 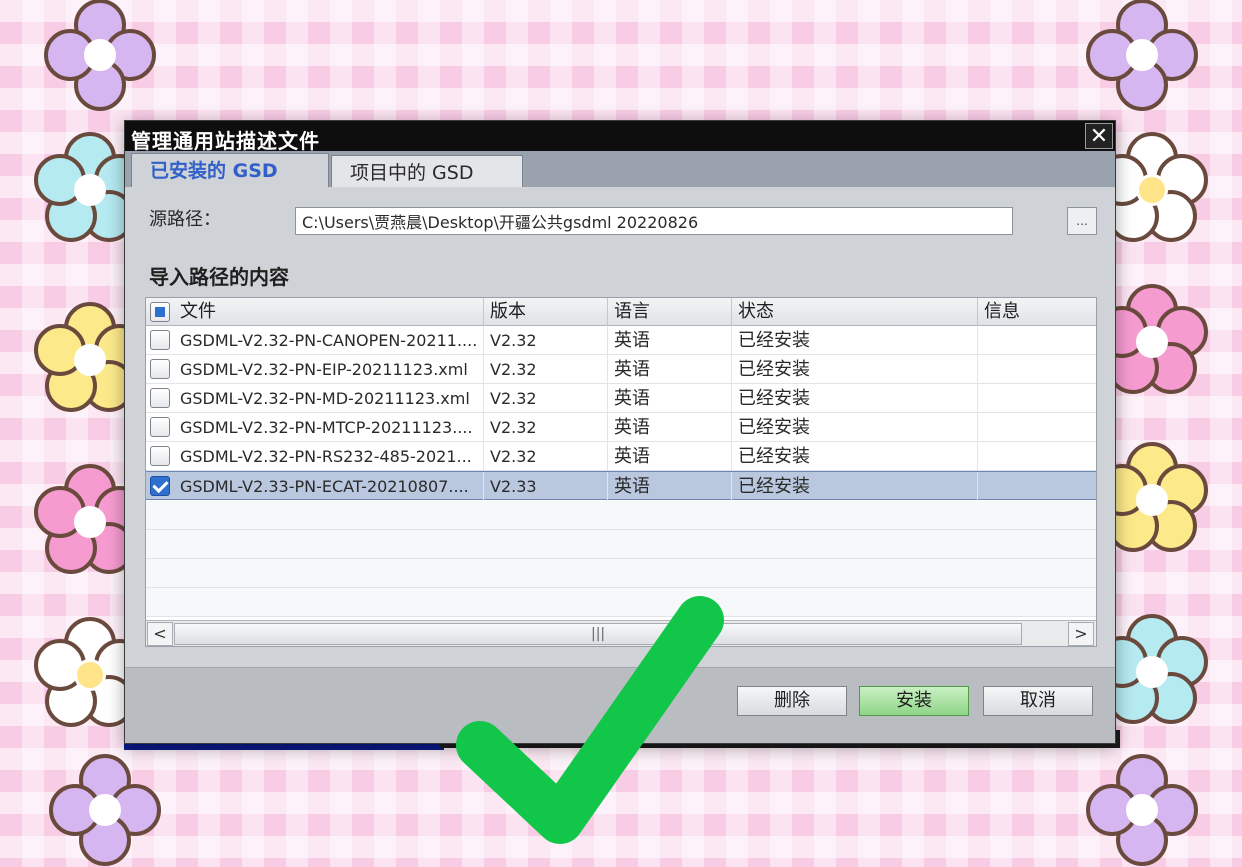 What do you see at coordinates (914, 701) in the screenshot?
I see `install-button: 安装` at bounding box center [914, 701].